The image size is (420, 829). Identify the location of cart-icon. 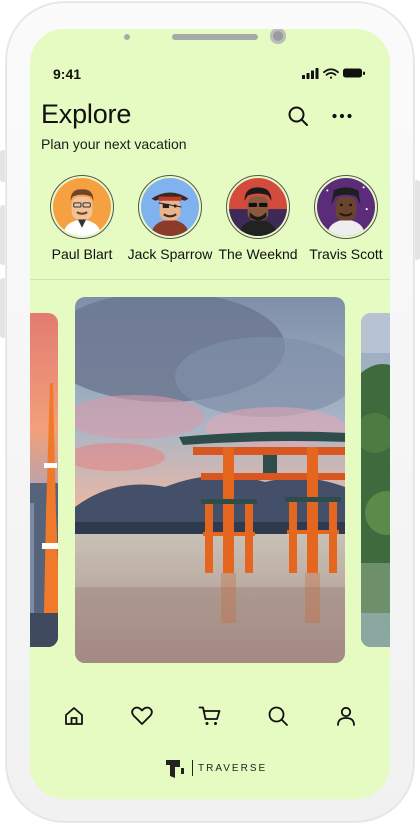
(209, 715).